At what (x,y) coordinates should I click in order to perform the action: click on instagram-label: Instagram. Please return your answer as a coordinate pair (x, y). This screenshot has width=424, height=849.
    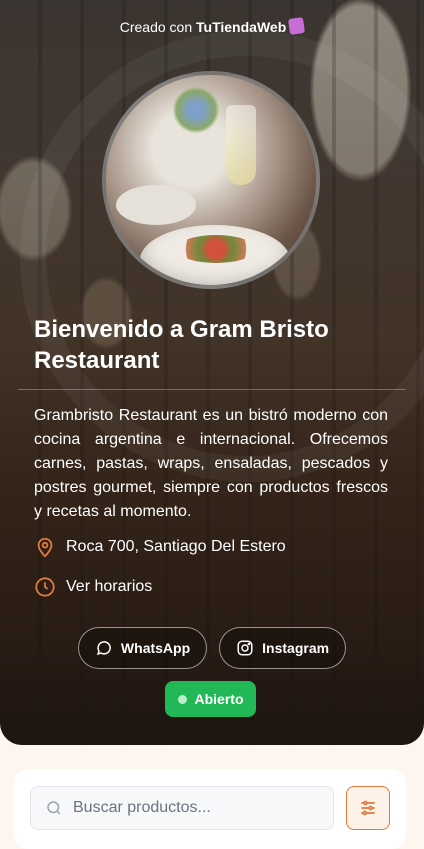
    Looking at the image, I should click on (296, 648).